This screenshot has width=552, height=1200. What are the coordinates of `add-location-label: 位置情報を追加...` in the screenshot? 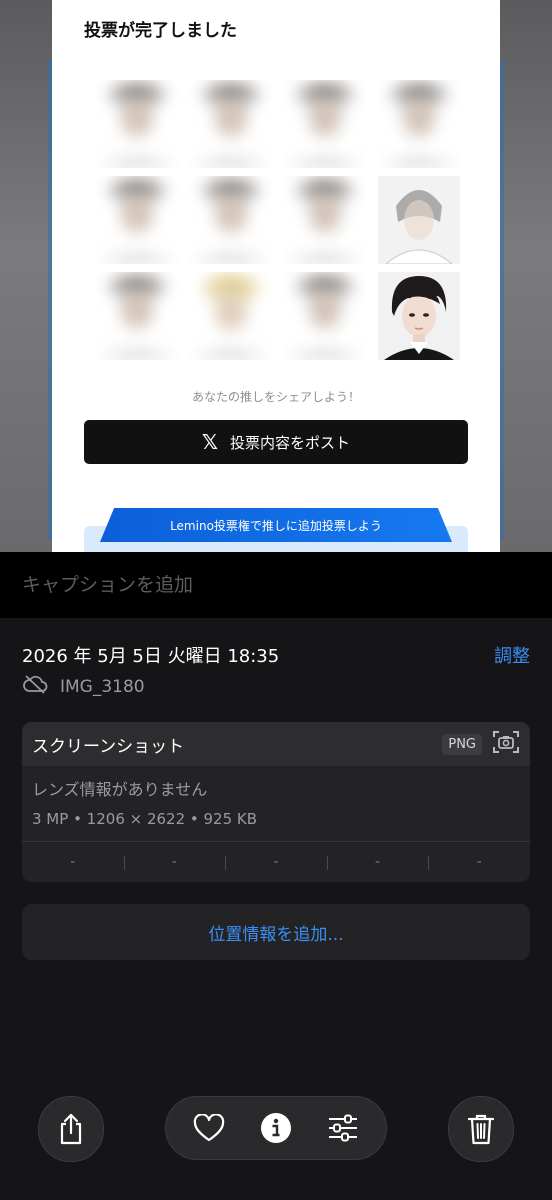 It's located at (276, 934).